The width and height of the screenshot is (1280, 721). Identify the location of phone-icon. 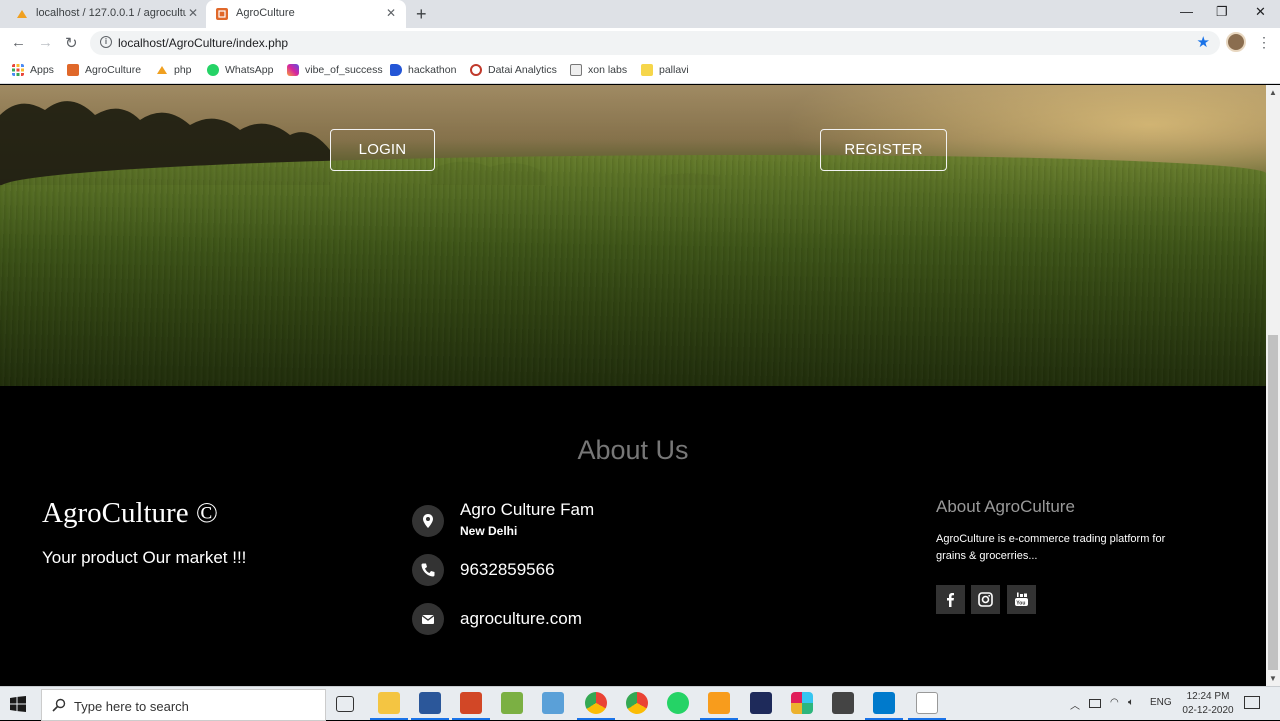
(428, 570).